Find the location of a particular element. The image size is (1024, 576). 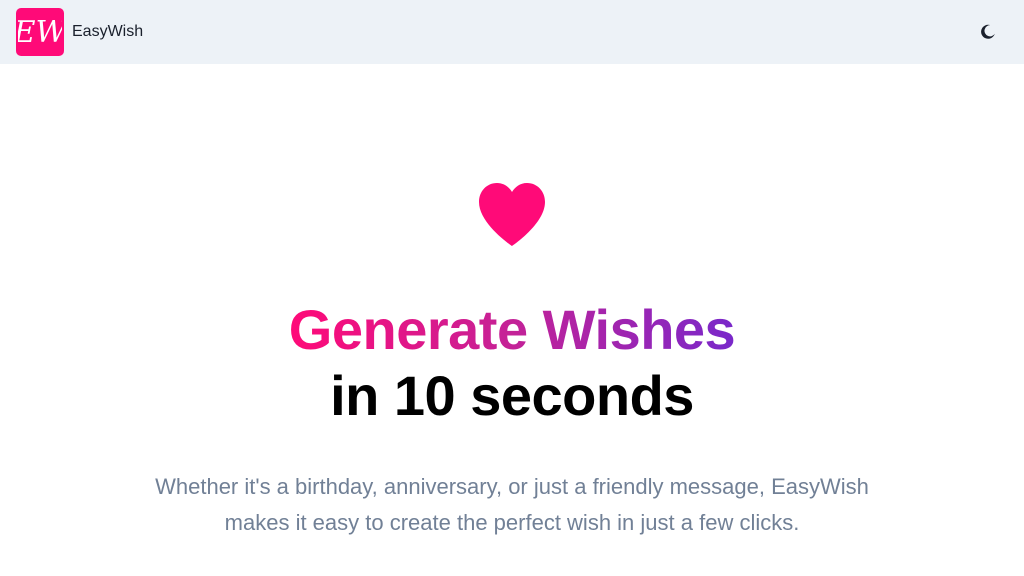

headline-plain-text: in 10 seconds is located at coordinates (512, 395).